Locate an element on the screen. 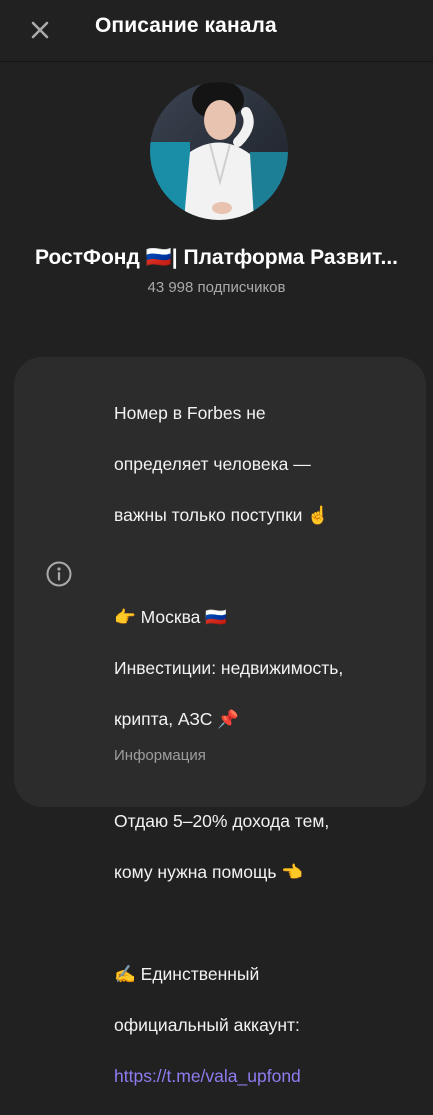  top-bar: Описание канала is located at coordinates (216, 31).